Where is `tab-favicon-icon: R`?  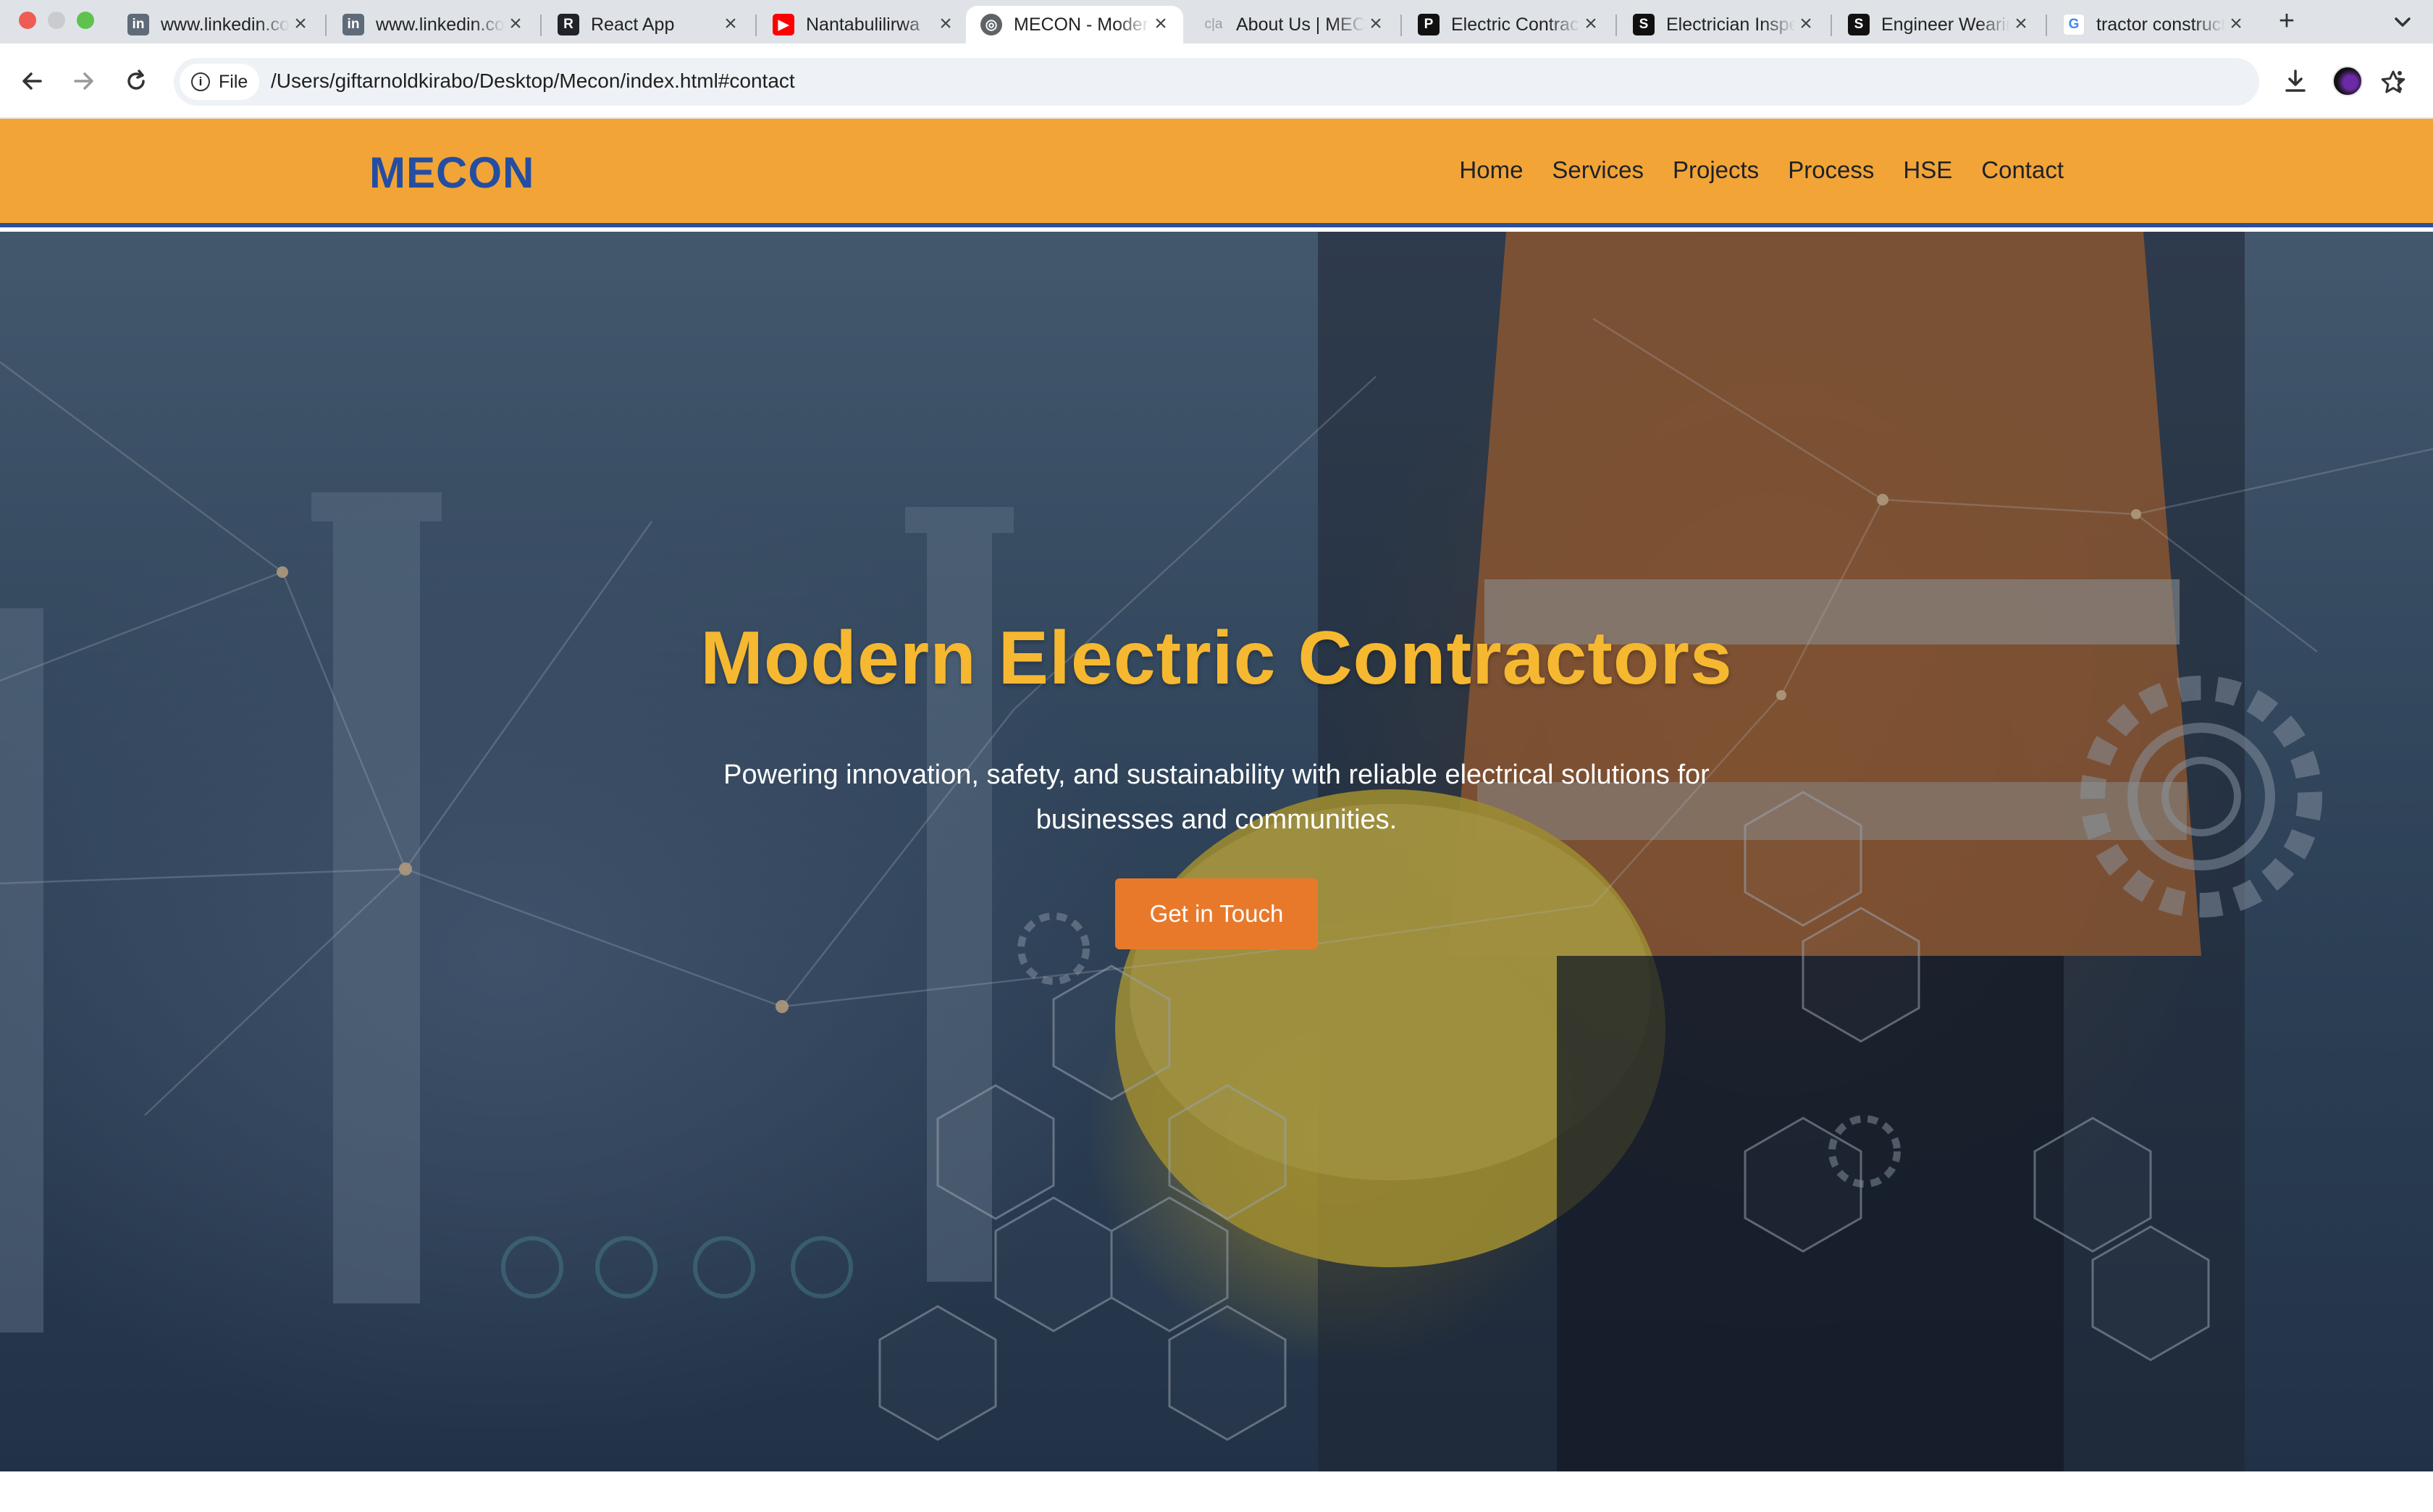 tab-favicon-icon: R is located at coordinates (568, 25).